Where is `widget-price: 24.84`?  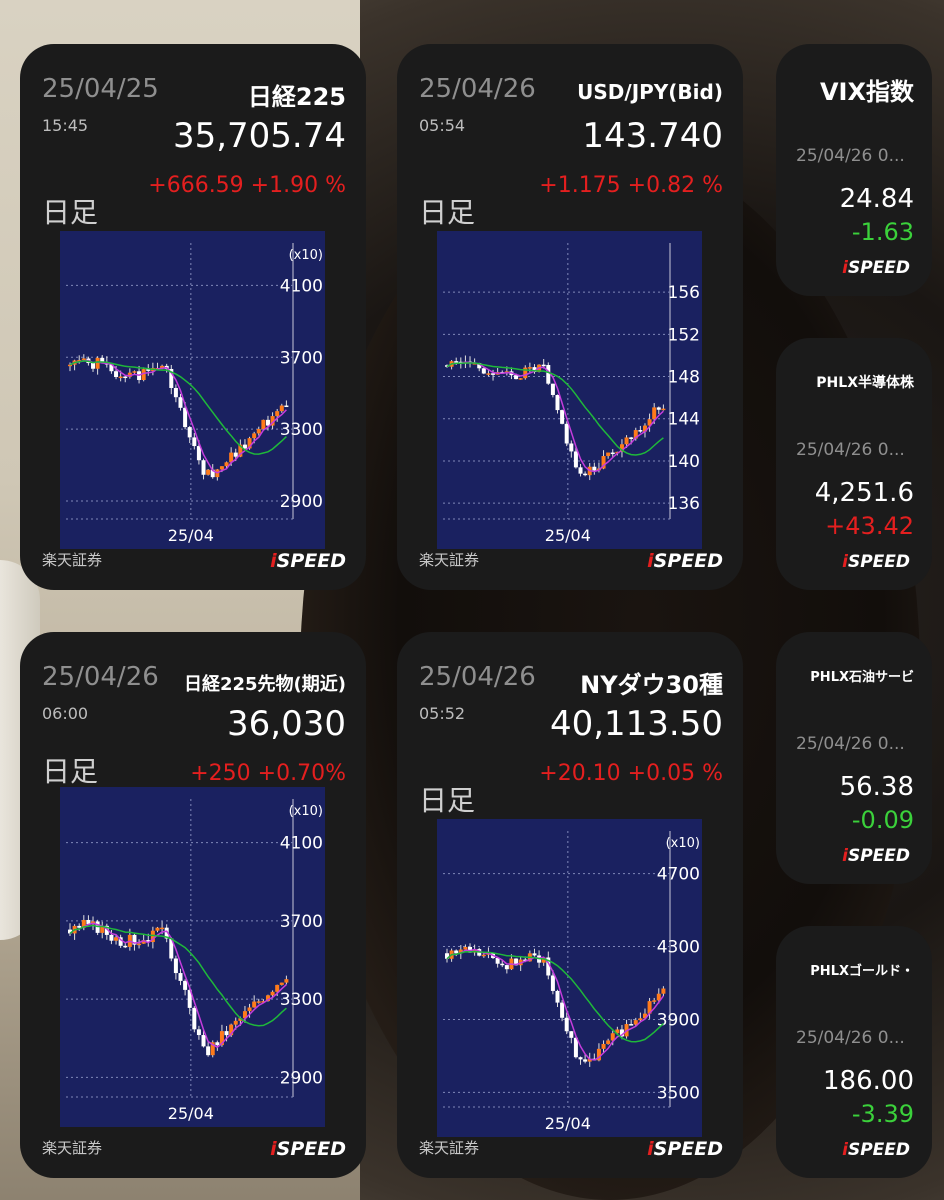 widget-price: 24.84 is located at coordinates (876, 199).